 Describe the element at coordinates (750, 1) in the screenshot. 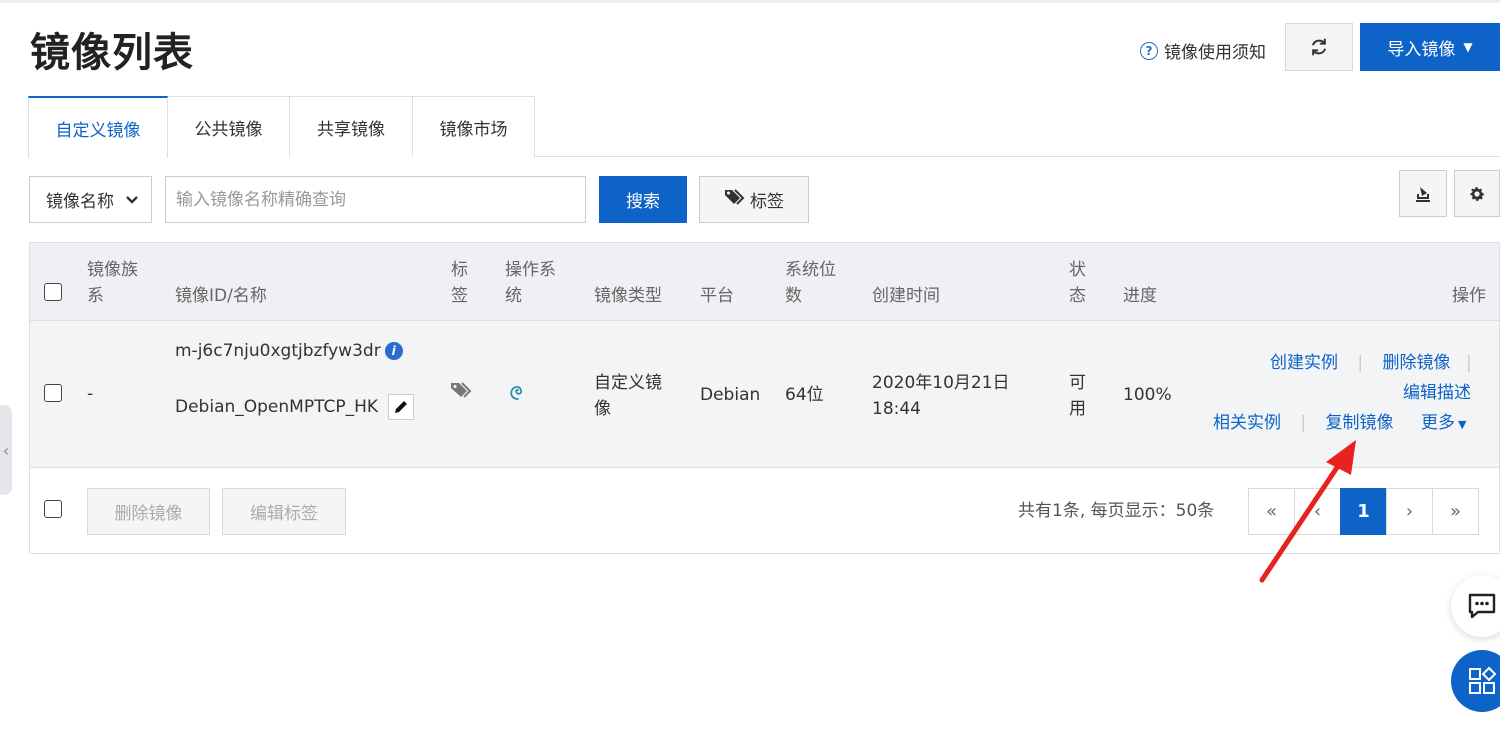

I see `top-border` at that location.